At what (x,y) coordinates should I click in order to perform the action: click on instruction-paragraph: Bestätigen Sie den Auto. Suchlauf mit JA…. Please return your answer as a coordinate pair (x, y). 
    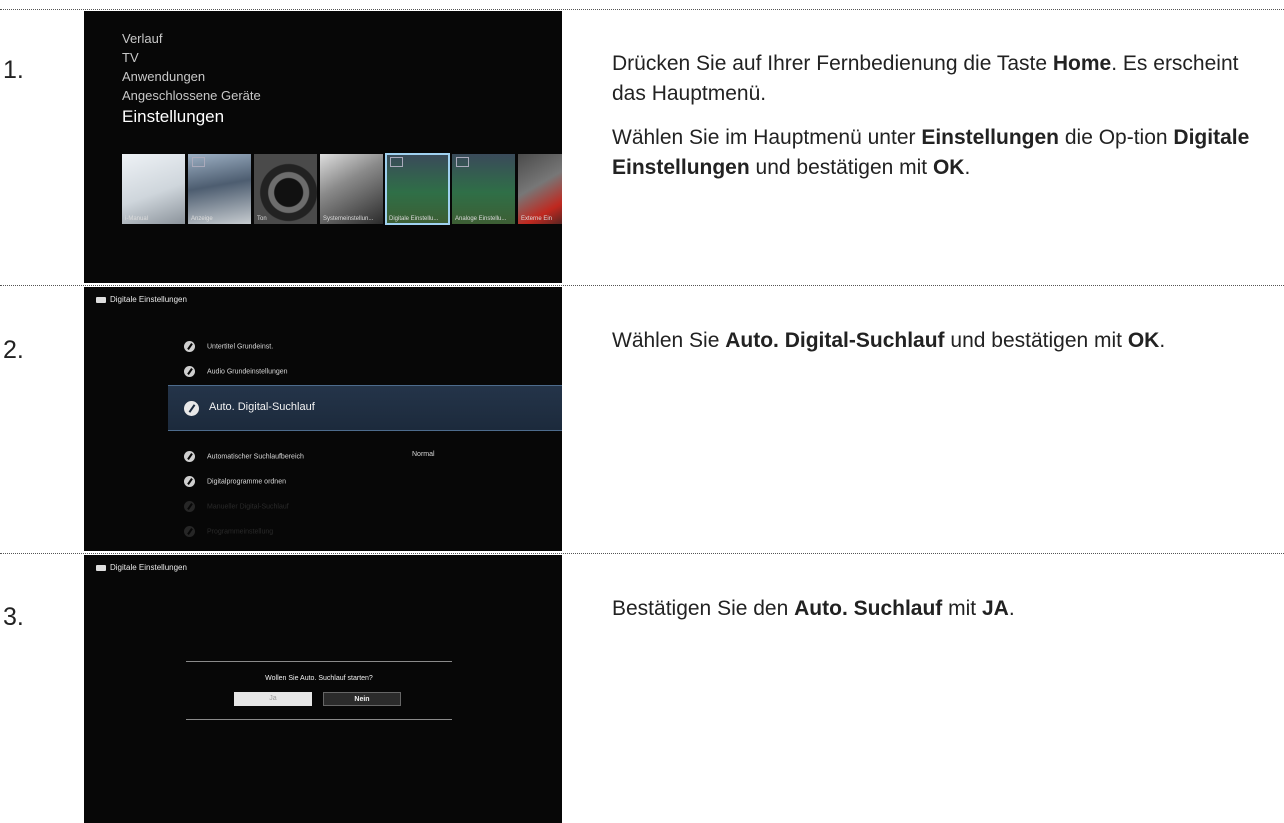
    Looking at the image, I should click on (944, 609).